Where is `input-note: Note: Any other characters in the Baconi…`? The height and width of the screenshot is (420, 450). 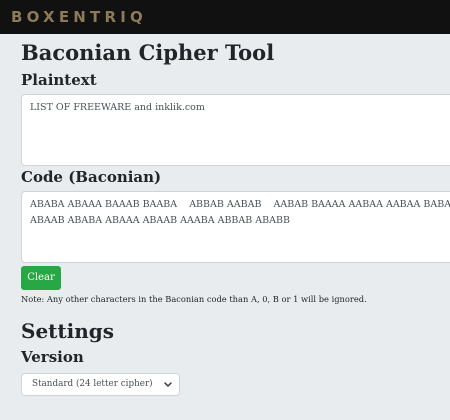
input-note: Note: Any other characters in the Baconi… is located at coordinates (194, 299).